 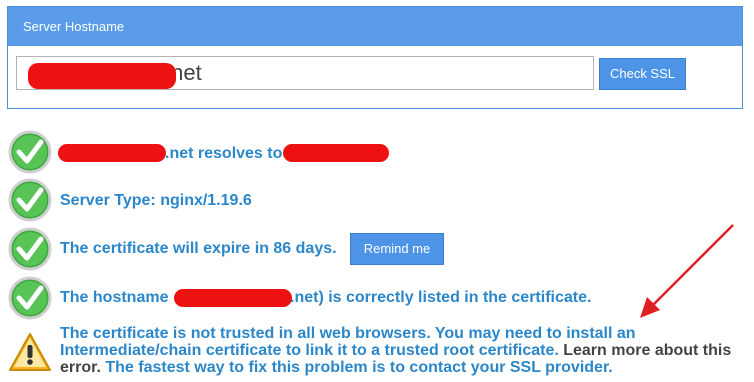 What do you see at coordinates (642, 74) in the screenshot?
I see `check-ssl-button: Check SSL` at bounding box center [642, 74].